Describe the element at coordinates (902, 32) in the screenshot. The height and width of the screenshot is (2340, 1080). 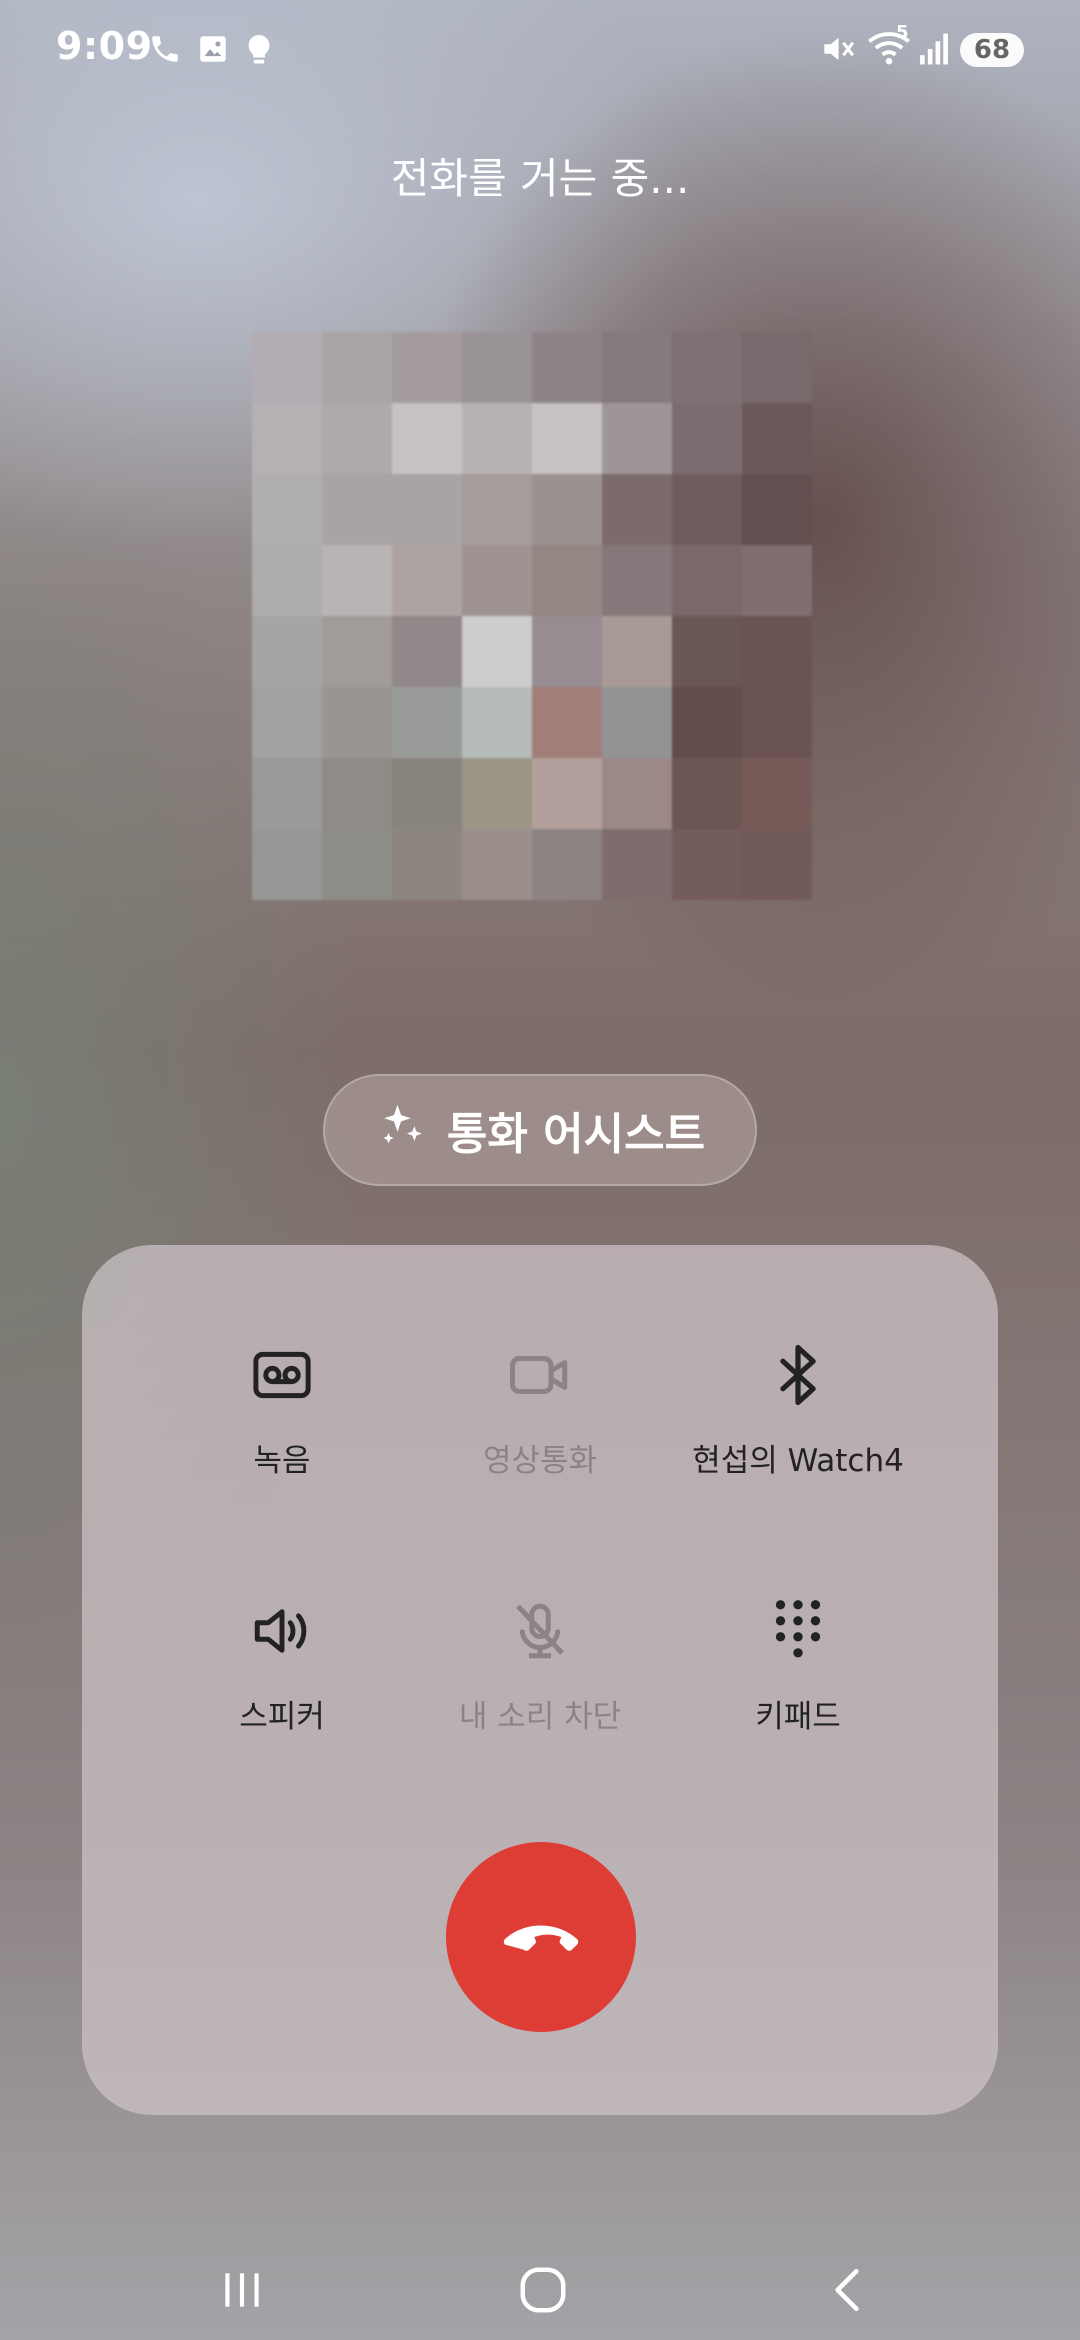
I see `wifi-badge: 5` at that location.